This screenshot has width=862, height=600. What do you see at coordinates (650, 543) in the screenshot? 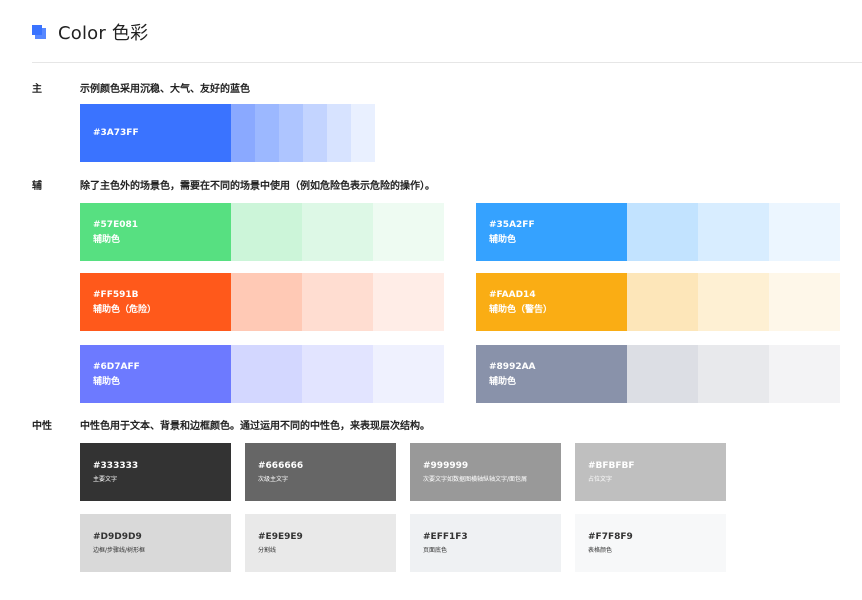
I see `neutral-swatch: #F7F8F9 表格颜色` at bounding box center [650, 543].